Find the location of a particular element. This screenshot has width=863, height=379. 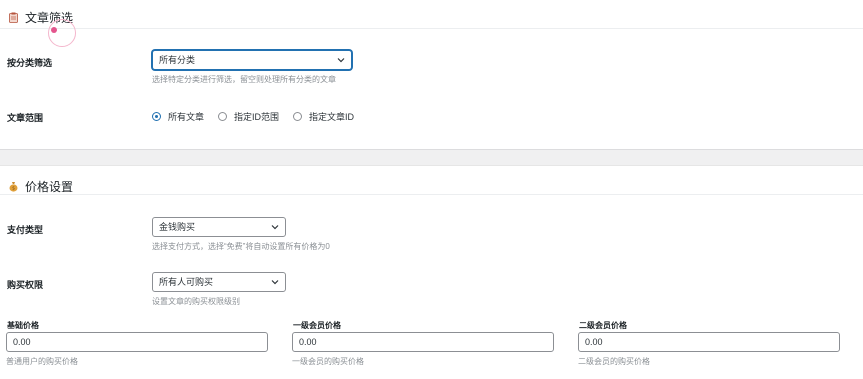

level1-price-input: 0.00 is located at coordinates (423, 342).